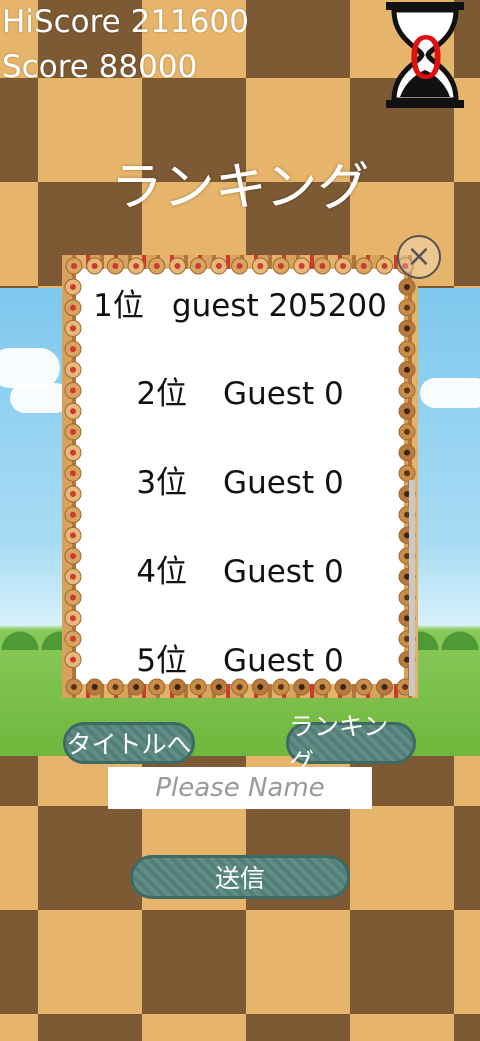 The image size is (480, 1041). I want to click on timer-value: 0, so click(426, 58).